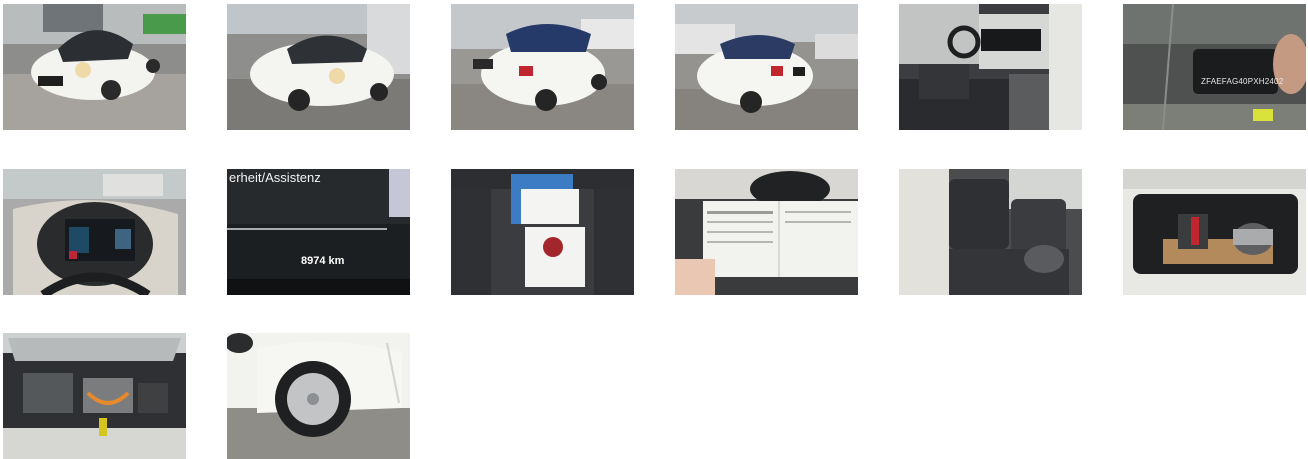 The width and height of the screenshot is (1308, 459). I want to click on photo-trunk, so click(1214, 232).